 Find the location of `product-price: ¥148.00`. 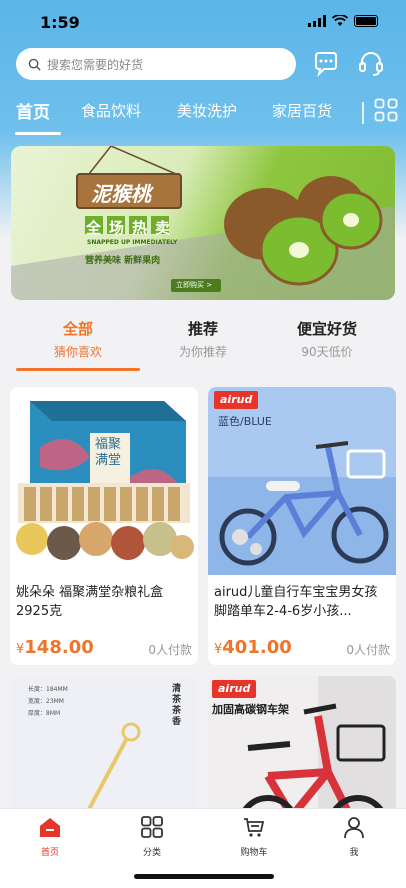

product-price: ¥148.00 is located at coordinates (55, 647).